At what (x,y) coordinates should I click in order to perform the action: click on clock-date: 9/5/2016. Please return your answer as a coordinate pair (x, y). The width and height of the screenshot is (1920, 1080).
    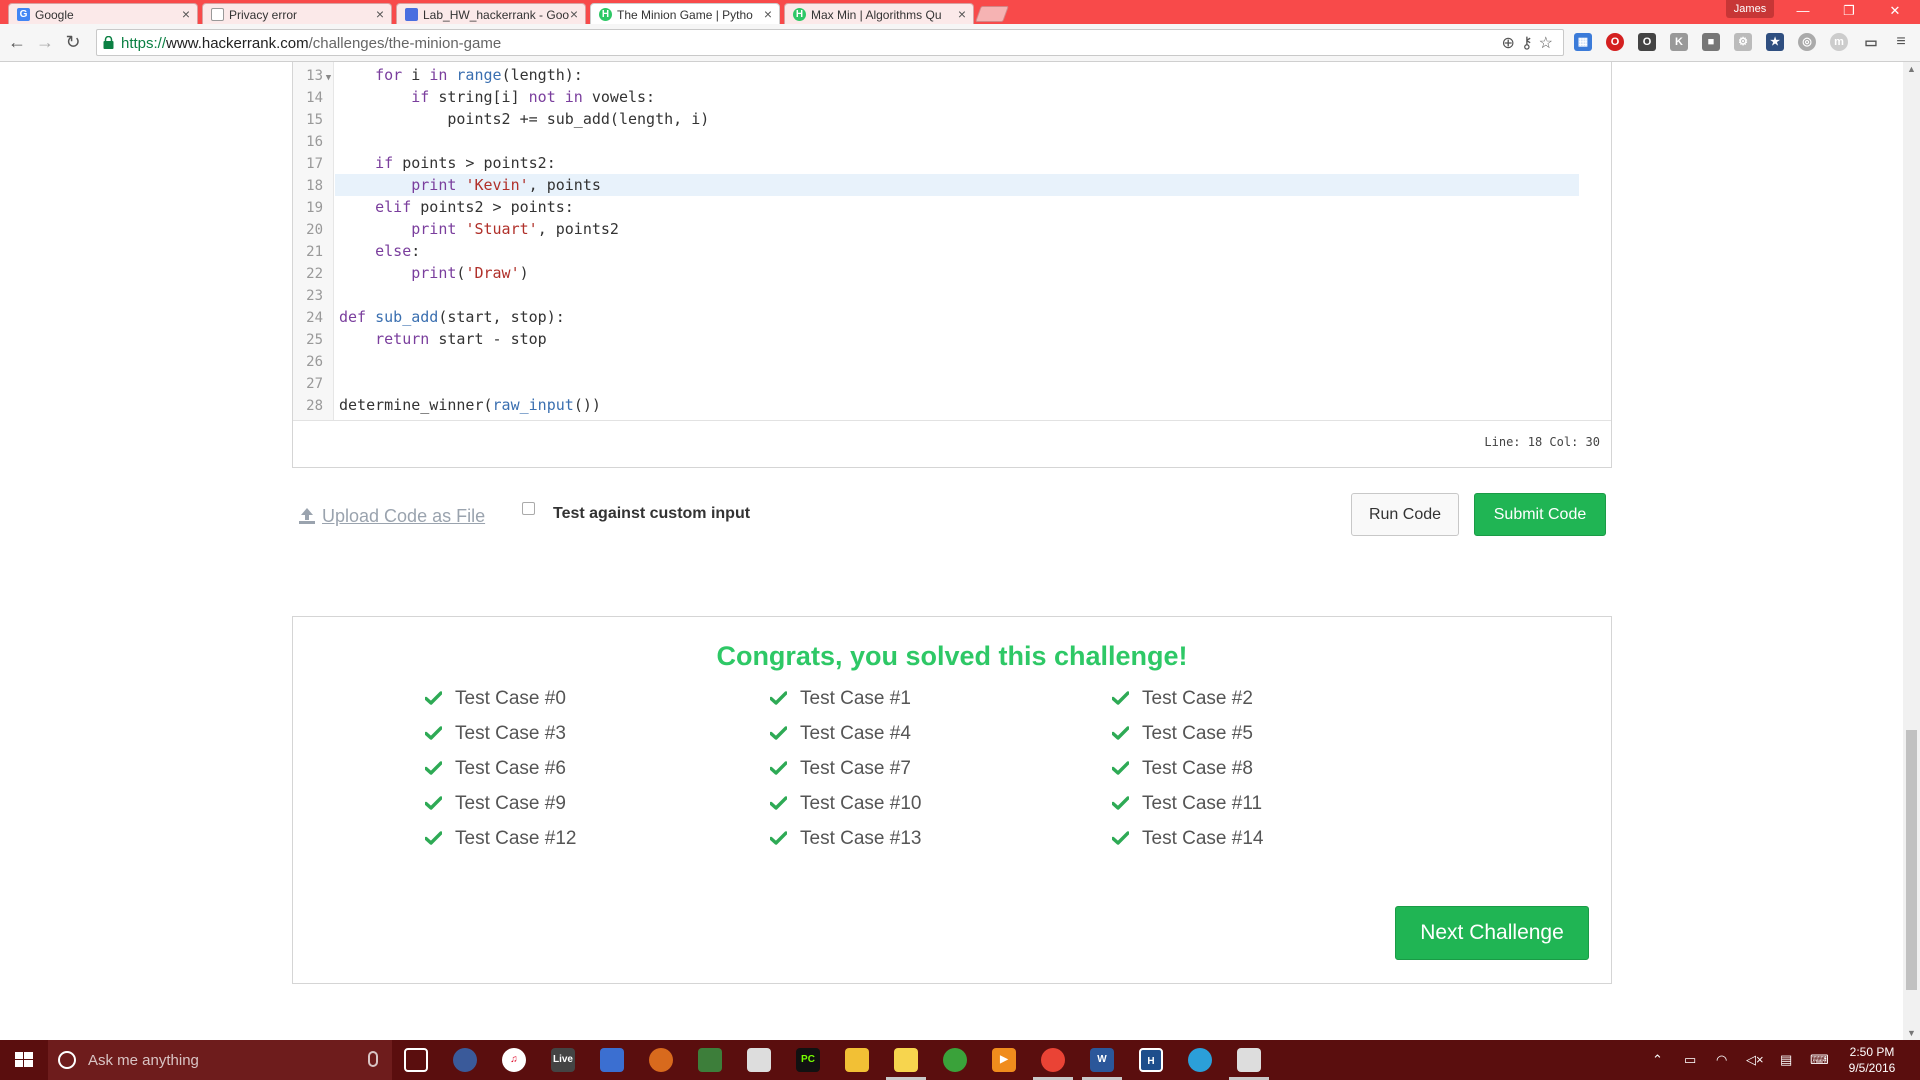
    Looking at the image, I should click on (1872, 1068).